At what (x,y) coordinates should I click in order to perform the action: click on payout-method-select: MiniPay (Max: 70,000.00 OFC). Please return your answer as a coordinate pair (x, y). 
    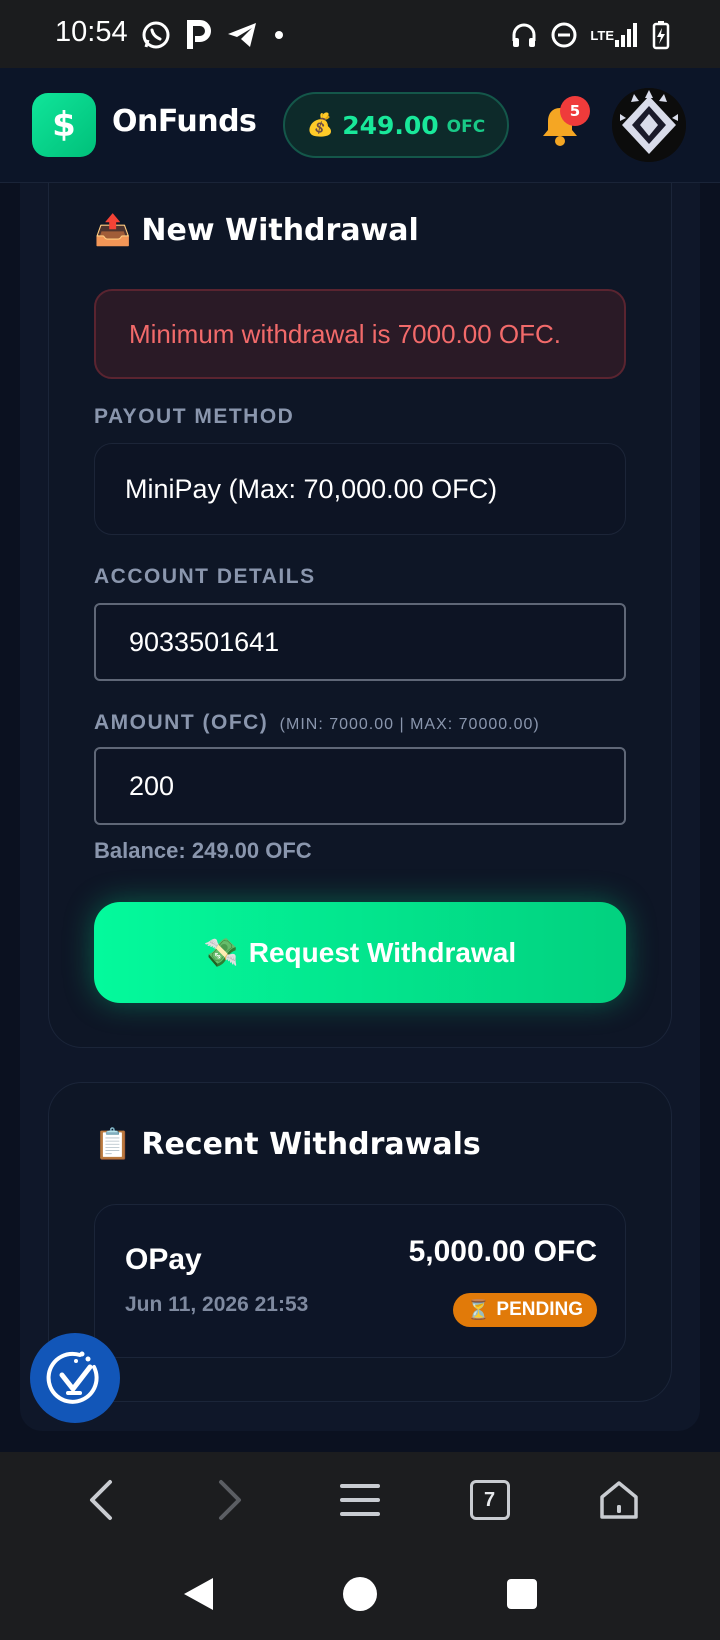
    Looking at the image, I should click on (360, 489).